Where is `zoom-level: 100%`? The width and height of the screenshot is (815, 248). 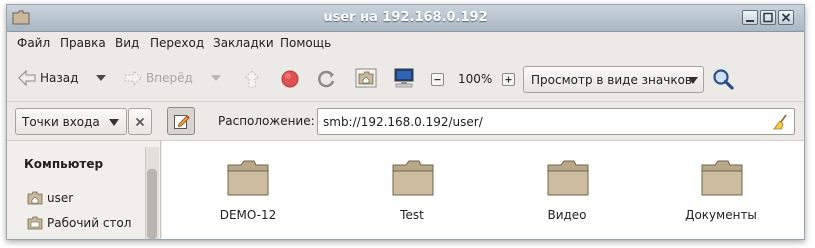 zoom-level: 100% is located at coordinates (475, 79).